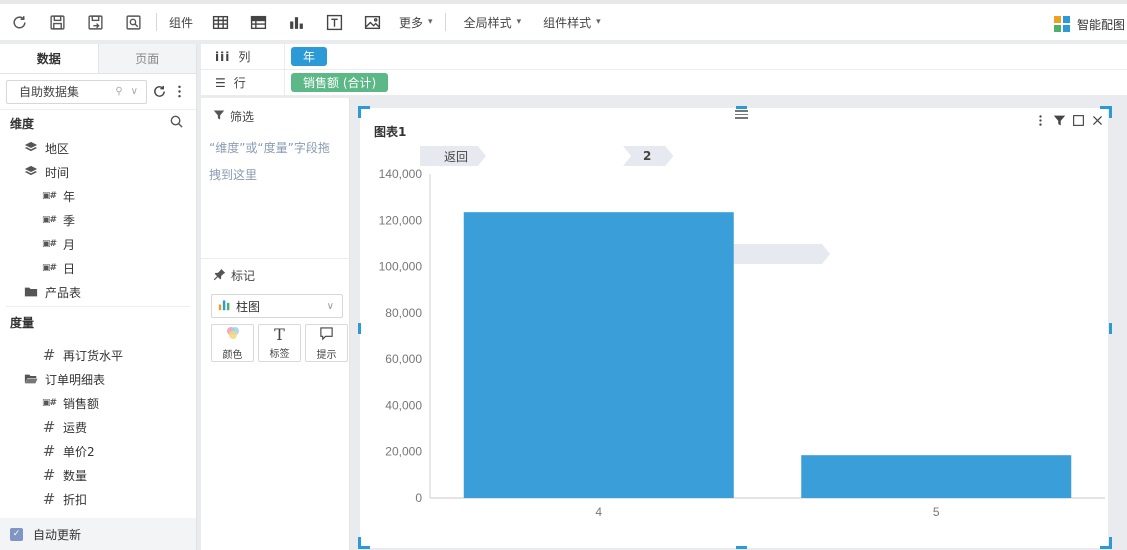 The width and height of the screenshot is (1127, 550). I want to click on tab-data: 数据, so click(49, 58).